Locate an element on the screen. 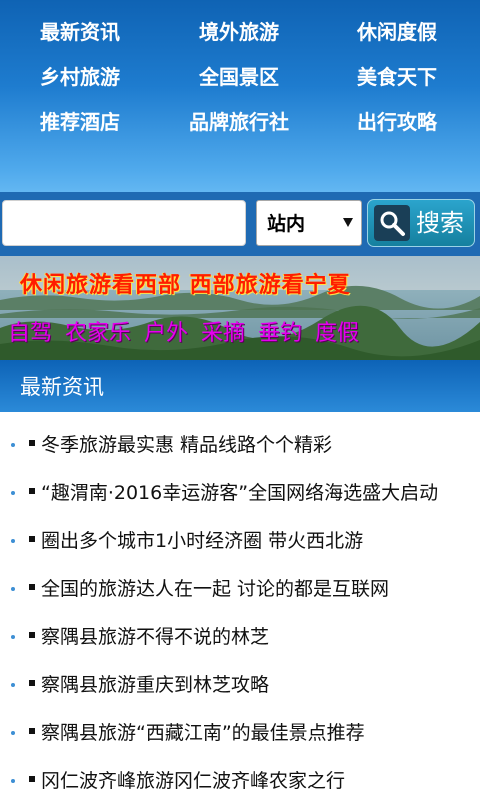  list-item: 冈仁波齐峰旅游冈仁波齐峰农家之行 is located at coordinates (240, 779).